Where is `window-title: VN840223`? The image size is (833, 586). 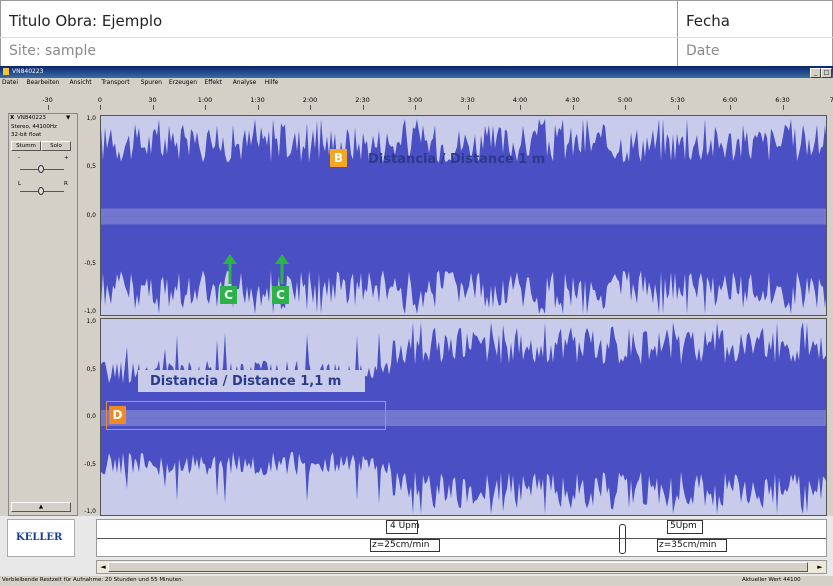 window-title: VN840223 is located at coordinates (28, 71).